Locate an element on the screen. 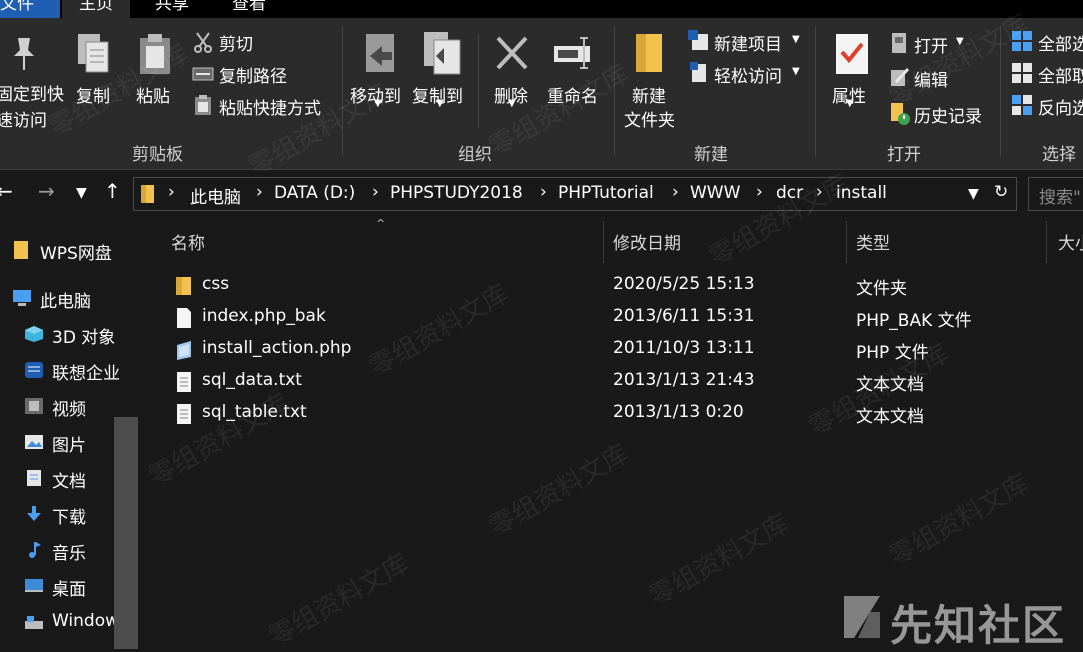  file-type: PHP 文件 is located at coordinates (892, 353).